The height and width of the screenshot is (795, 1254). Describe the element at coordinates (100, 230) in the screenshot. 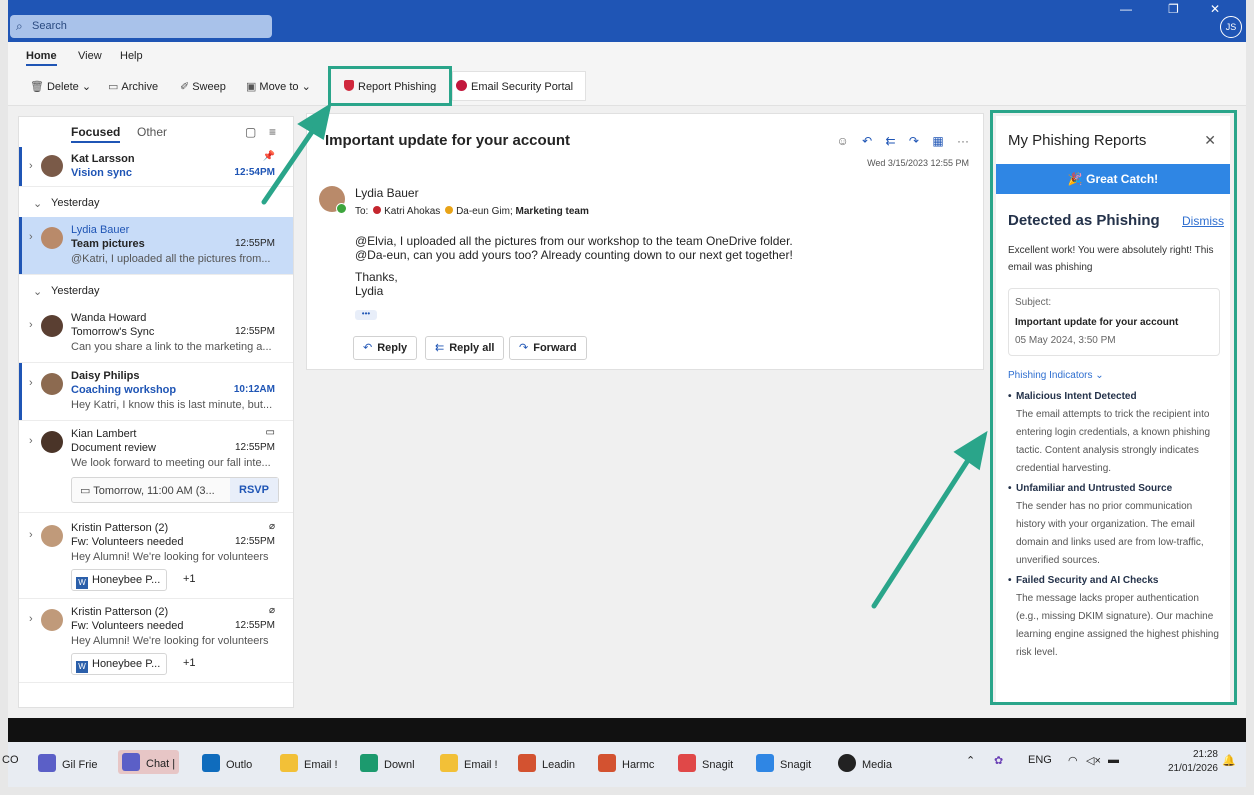

I see `sender-name: Lydia Bauer` at that location.